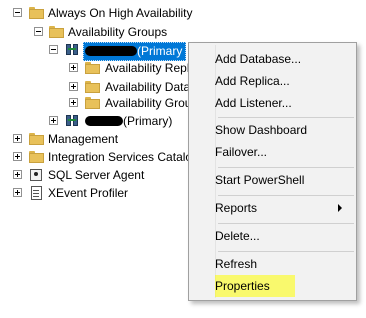  I want to click on menu-item-refresh: Refresh, so click(284, 264).